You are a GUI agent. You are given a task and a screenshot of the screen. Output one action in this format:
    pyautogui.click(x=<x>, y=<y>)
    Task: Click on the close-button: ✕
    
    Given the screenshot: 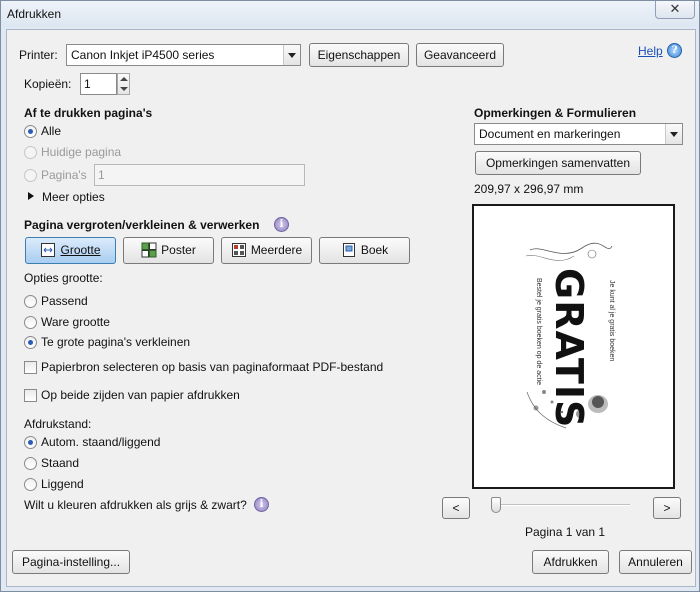 What is the action you would take?
    pyautogui.click(x=675, y=10)
    